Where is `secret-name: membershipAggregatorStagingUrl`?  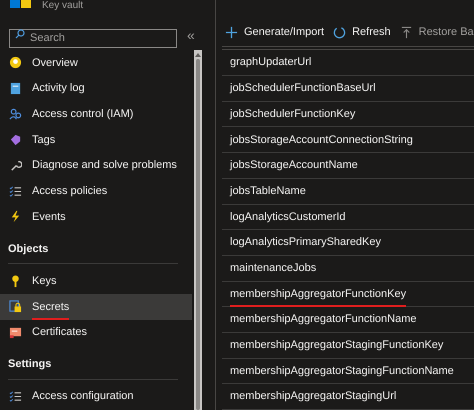
secret-name: membershipAggregatorStagingUrl is located at coordinates (313, 396).